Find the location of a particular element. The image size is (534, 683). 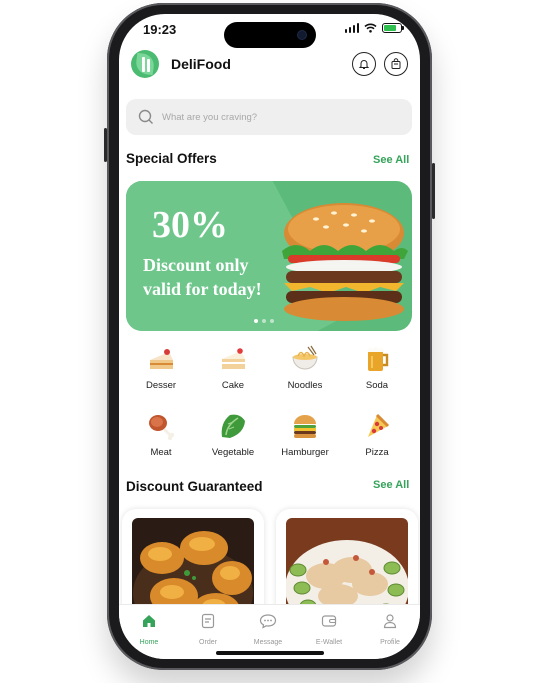

category-meat: Meat is located at coordinates (161, 434).